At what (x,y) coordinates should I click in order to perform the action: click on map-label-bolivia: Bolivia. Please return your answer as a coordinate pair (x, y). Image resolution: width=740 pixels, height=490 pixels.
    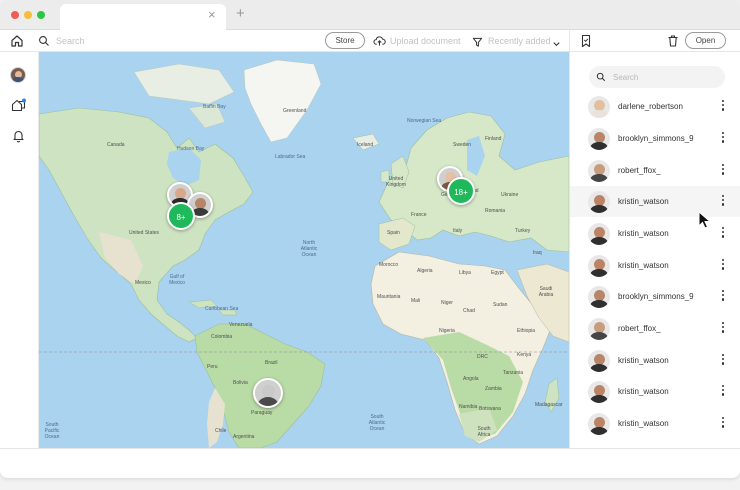
    Looking at the image, I should click on (240, 383).